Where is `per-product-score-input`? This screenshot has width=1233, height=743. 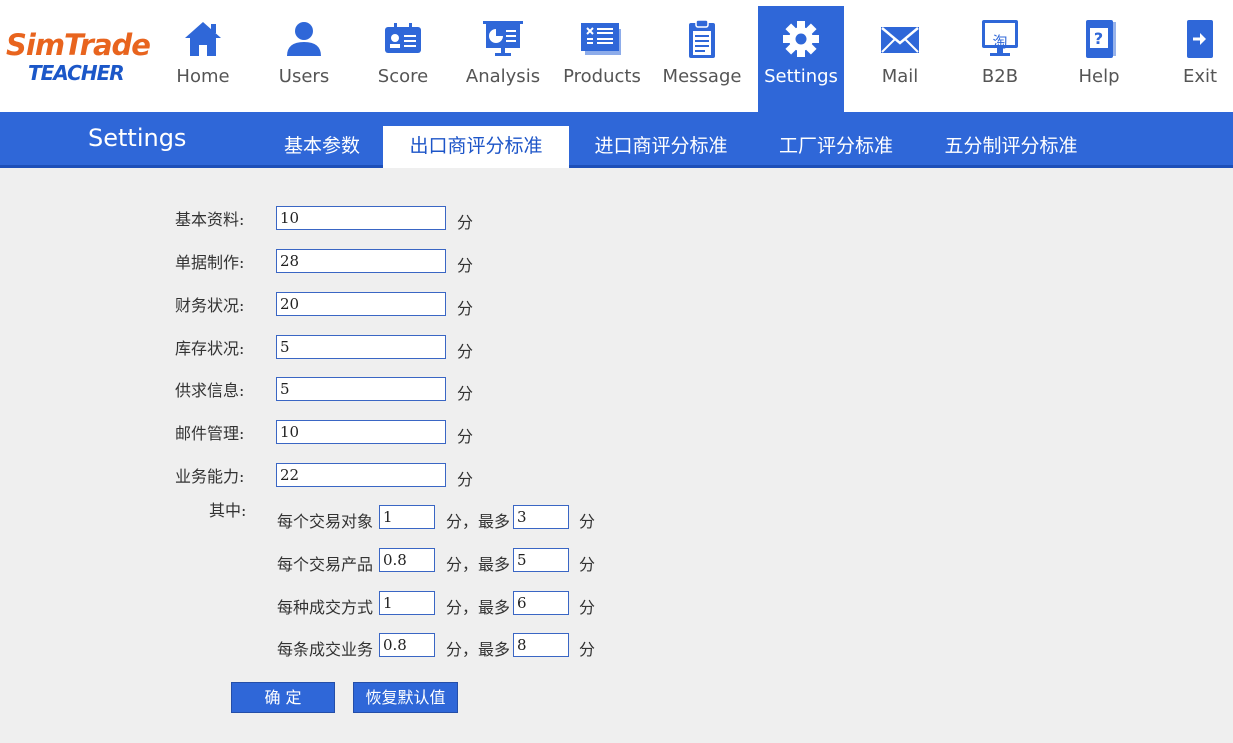
per-product-score-input is located at coordinates (407, 560).